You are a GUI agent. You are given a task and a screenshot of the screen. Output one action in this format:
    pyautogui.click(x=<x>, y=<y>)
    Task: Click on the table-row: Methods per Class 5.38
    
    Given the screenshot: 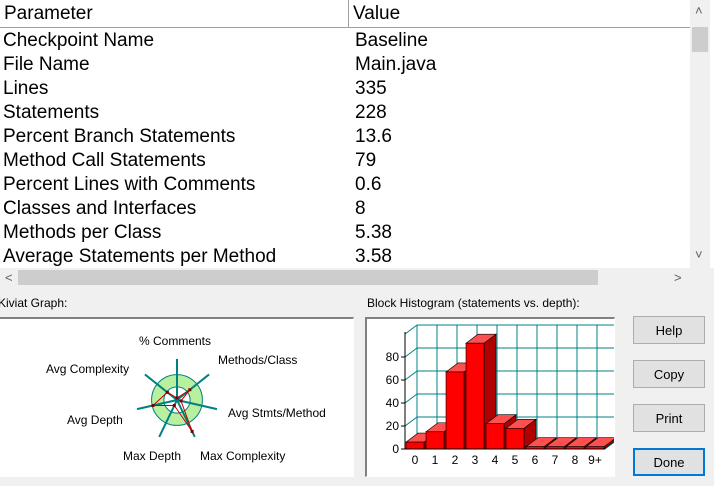 What is the action you would take?
    pyautogui.click(x=345, y=232)
    